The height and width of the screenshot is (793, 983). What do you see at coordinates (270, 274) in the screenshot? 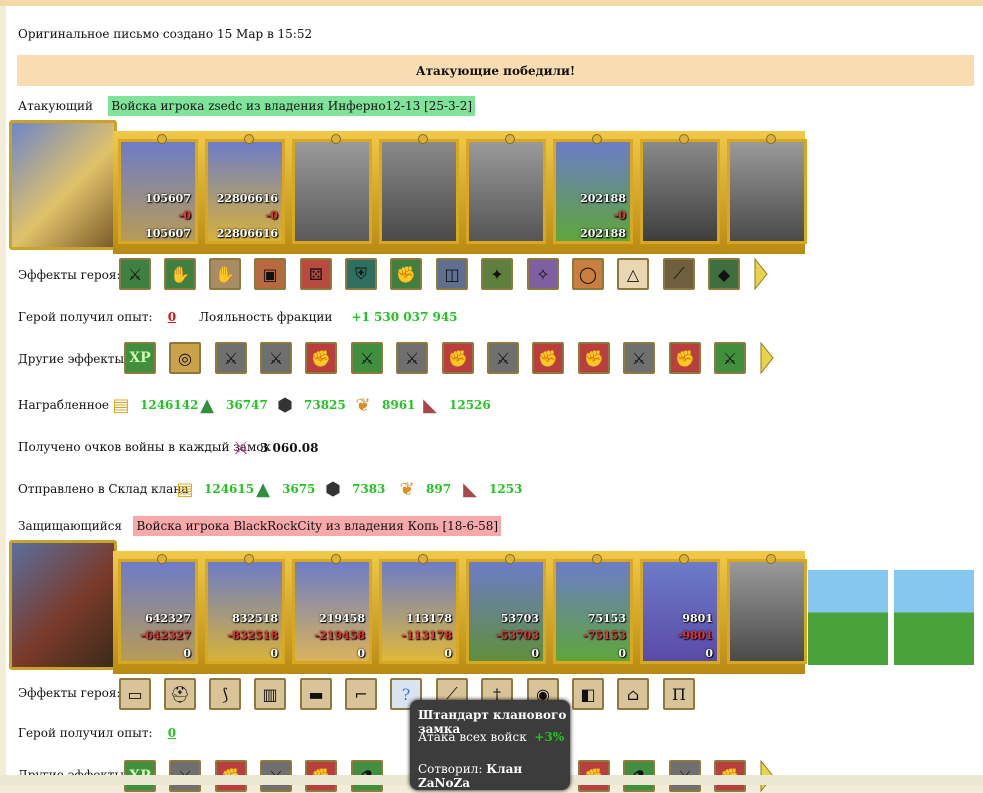
I see `chest-icon: ▣` at bounding box center [270, 274].